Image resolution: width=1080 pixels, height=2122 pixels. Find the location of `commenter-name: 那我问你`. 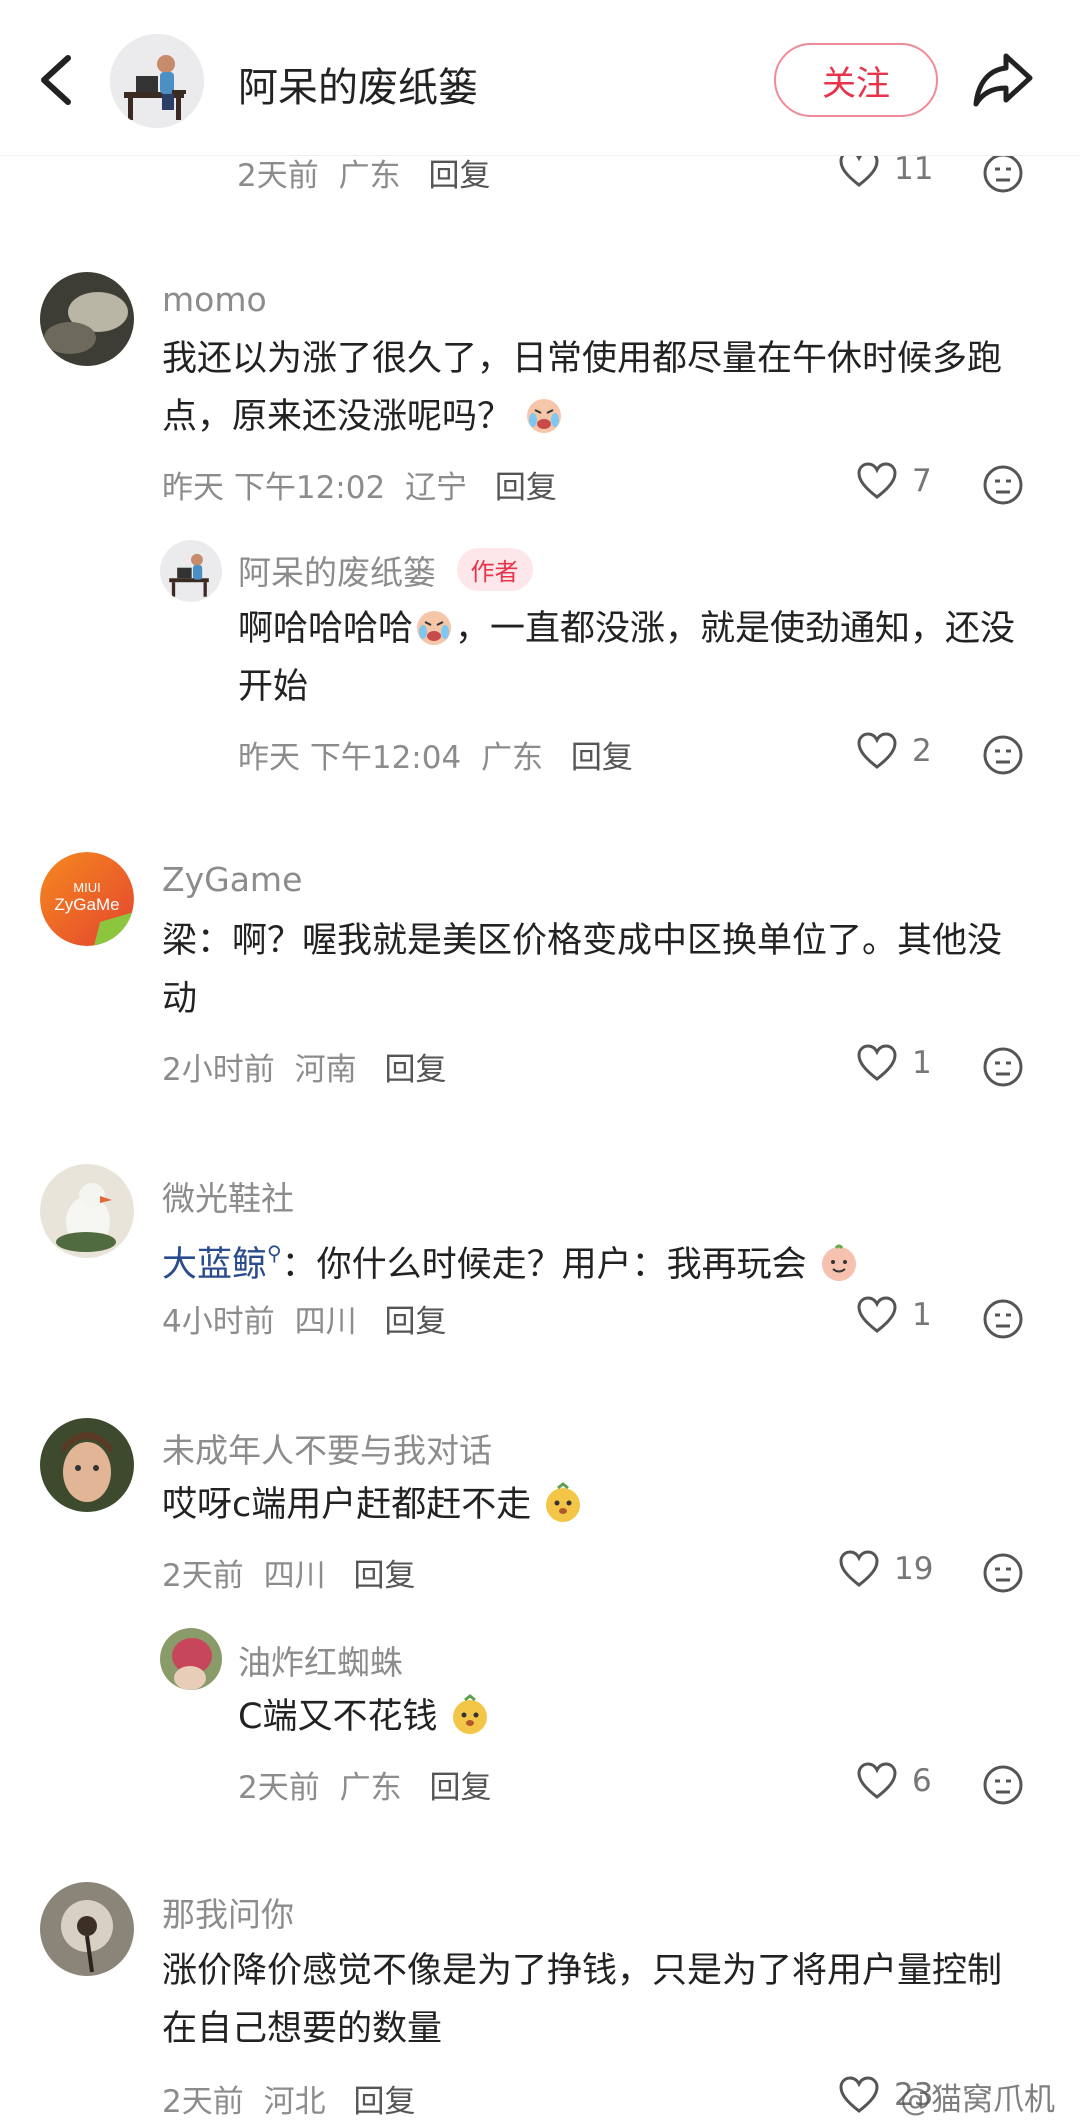

commenter-name: 那我问你 is located at coordinates (228, 1912).